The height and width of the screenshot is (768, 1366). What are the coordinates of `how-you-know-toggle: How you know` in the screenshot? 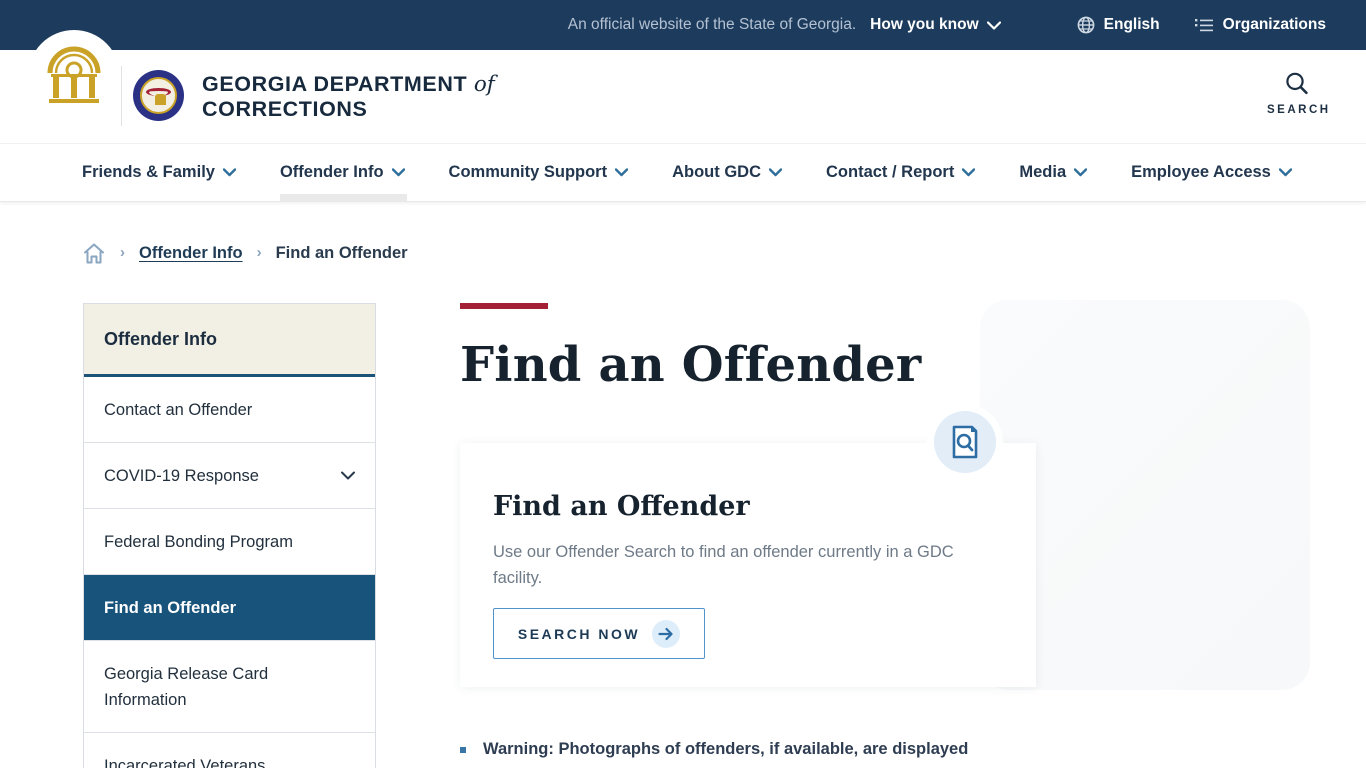 It's located at (935, 25).